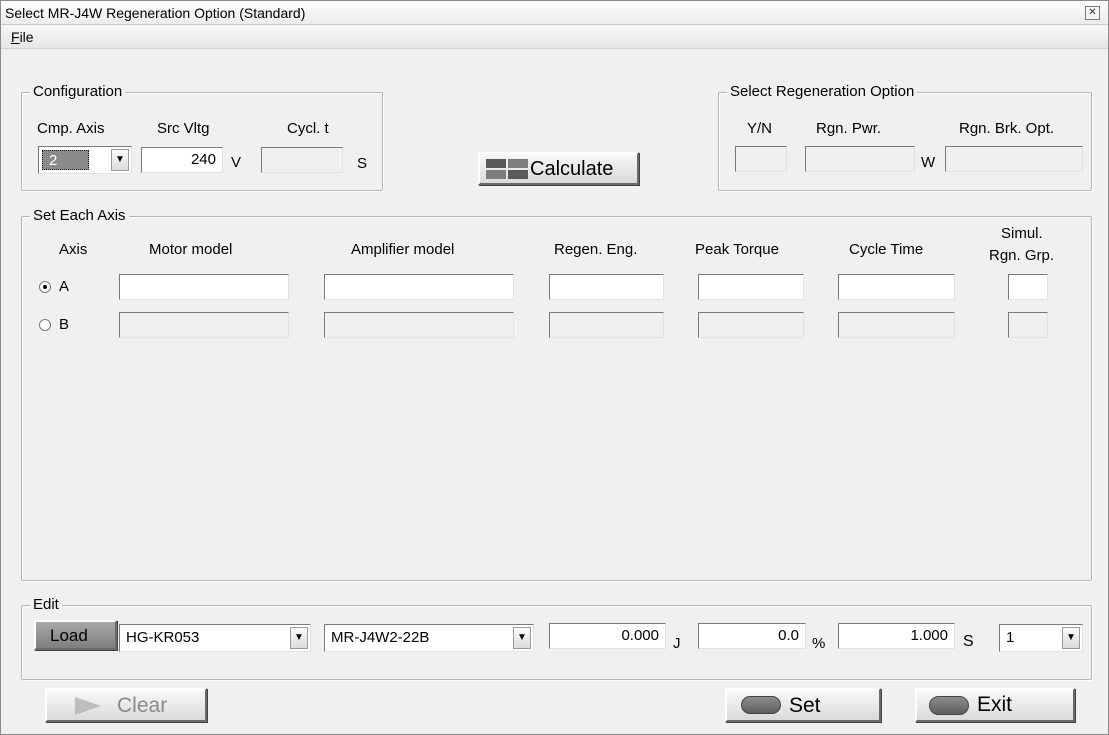 This screenshot has width=1109, height=735. What do you see at coordinates (822, 91) in the screenshot?
I see `regeneration-option-legend: Select Regeneration Option` at bounding box center [822, 91].